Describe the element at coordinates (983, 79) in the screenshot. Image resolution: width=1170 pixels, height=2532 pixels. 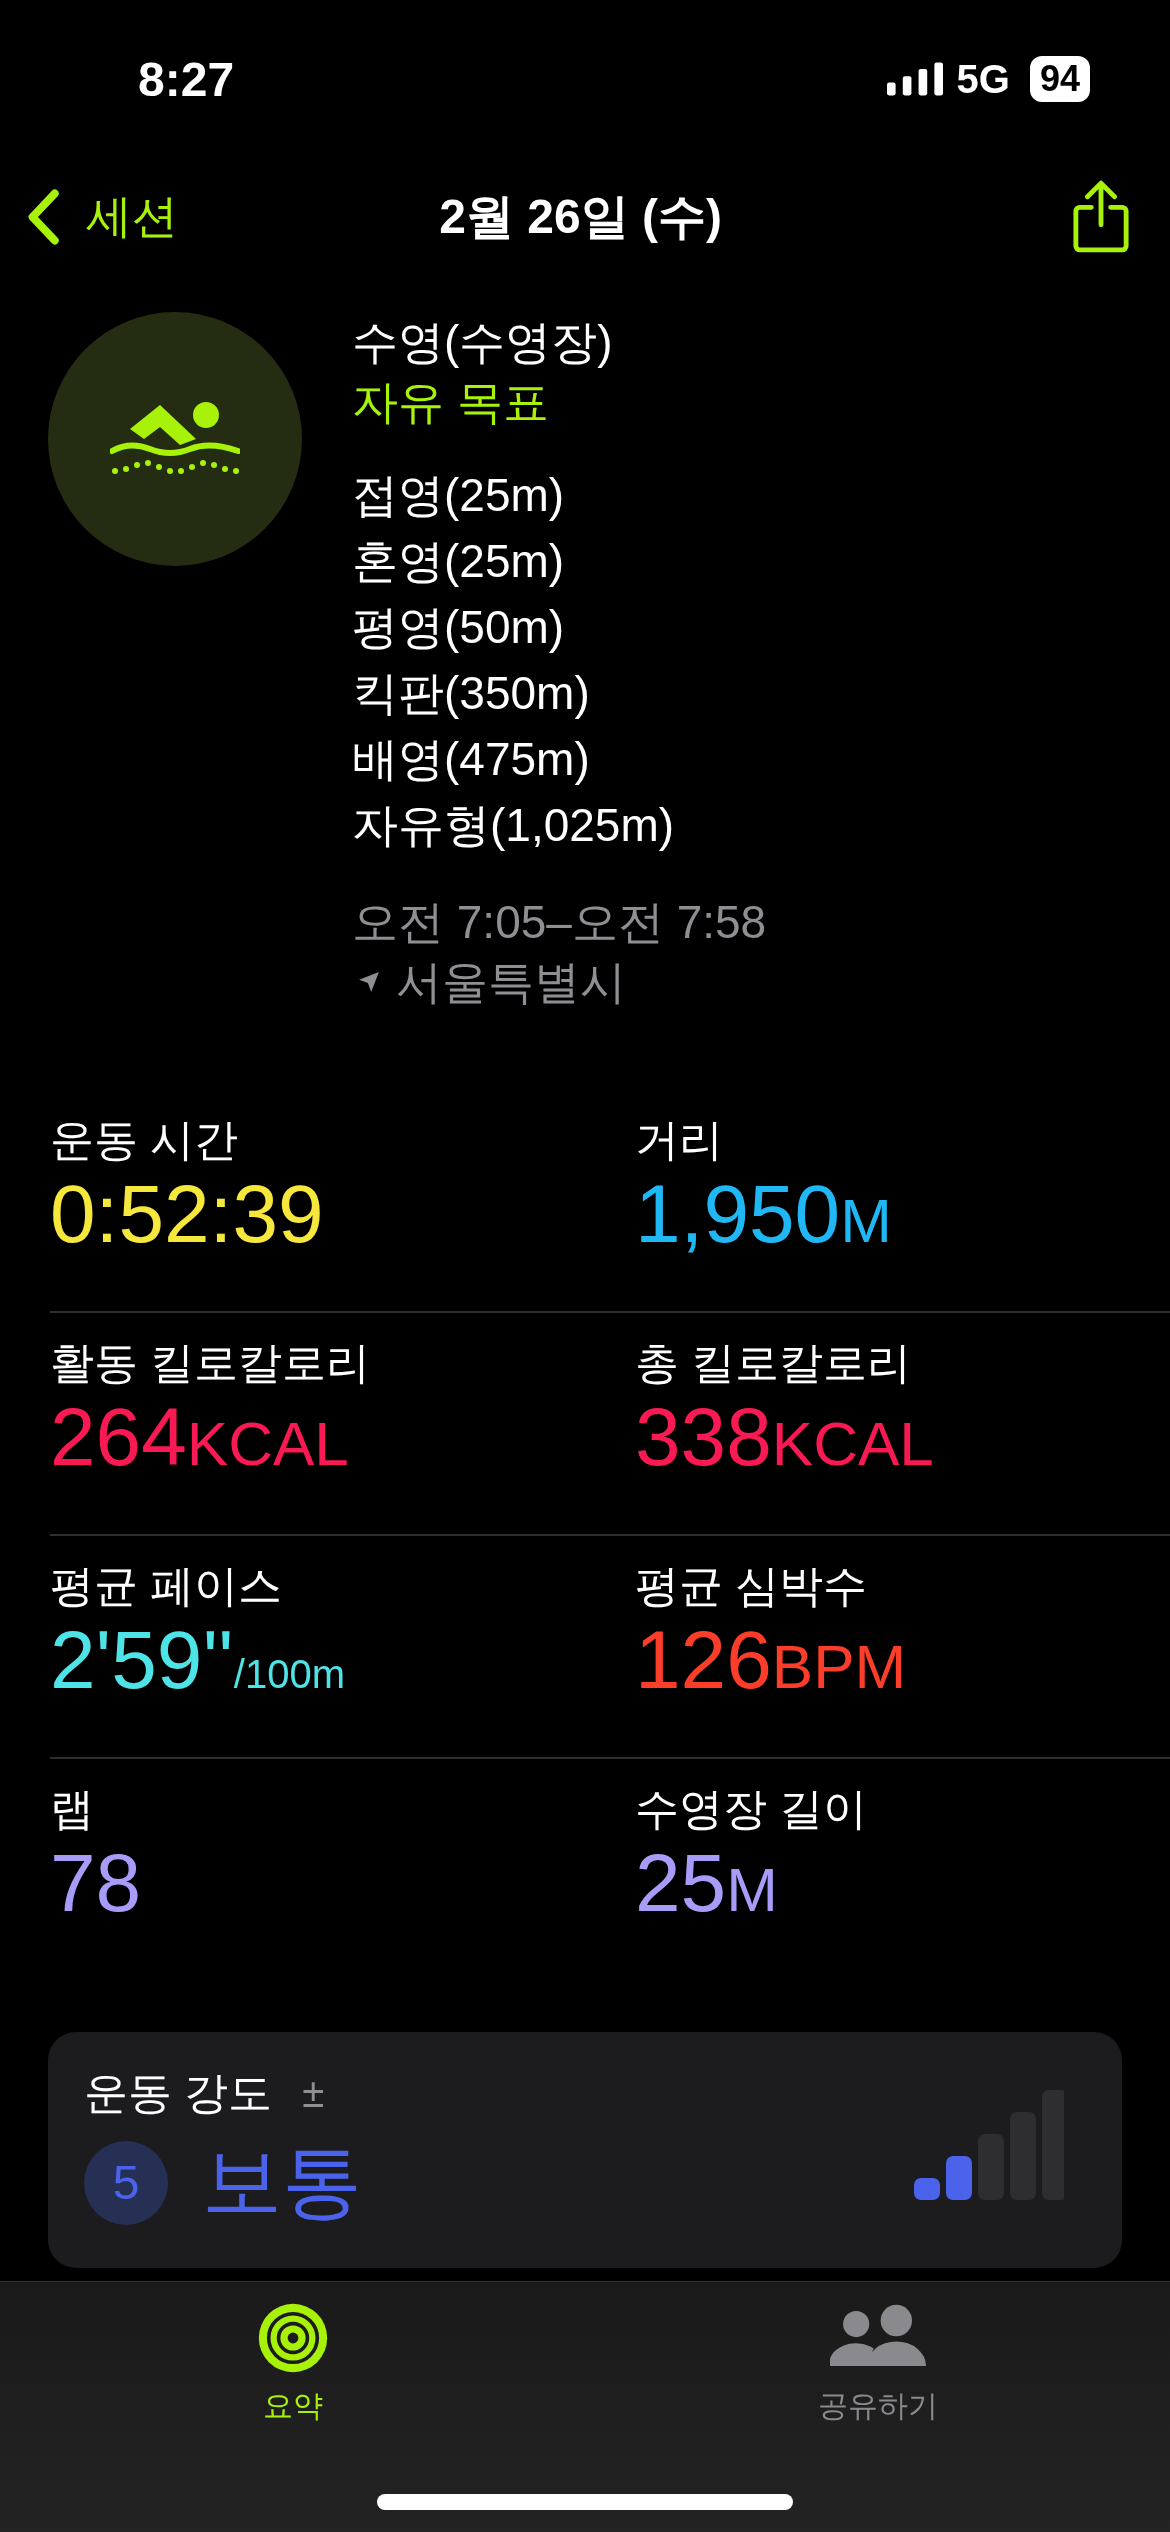
I see `network-label: 5G` at that location.